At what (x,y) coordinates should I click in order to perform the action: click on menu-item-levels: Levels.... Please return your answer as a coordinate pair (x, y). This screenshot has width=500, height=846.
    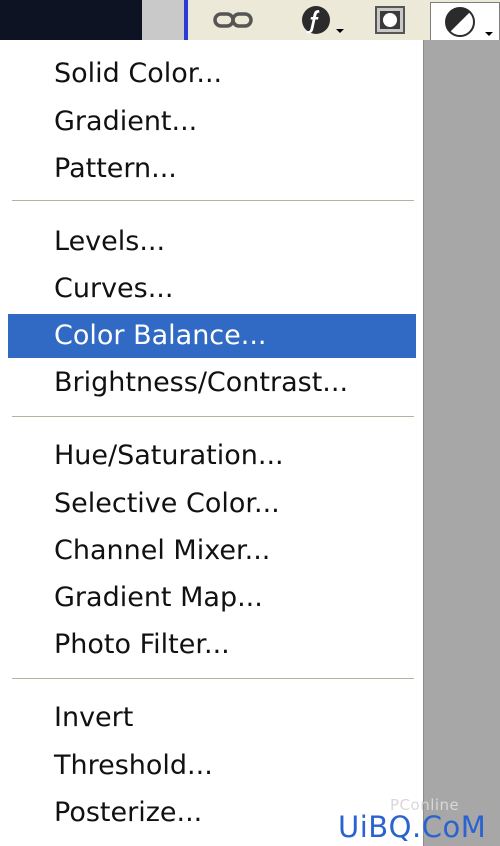
    Looking at the image, I should click on (212, 242).